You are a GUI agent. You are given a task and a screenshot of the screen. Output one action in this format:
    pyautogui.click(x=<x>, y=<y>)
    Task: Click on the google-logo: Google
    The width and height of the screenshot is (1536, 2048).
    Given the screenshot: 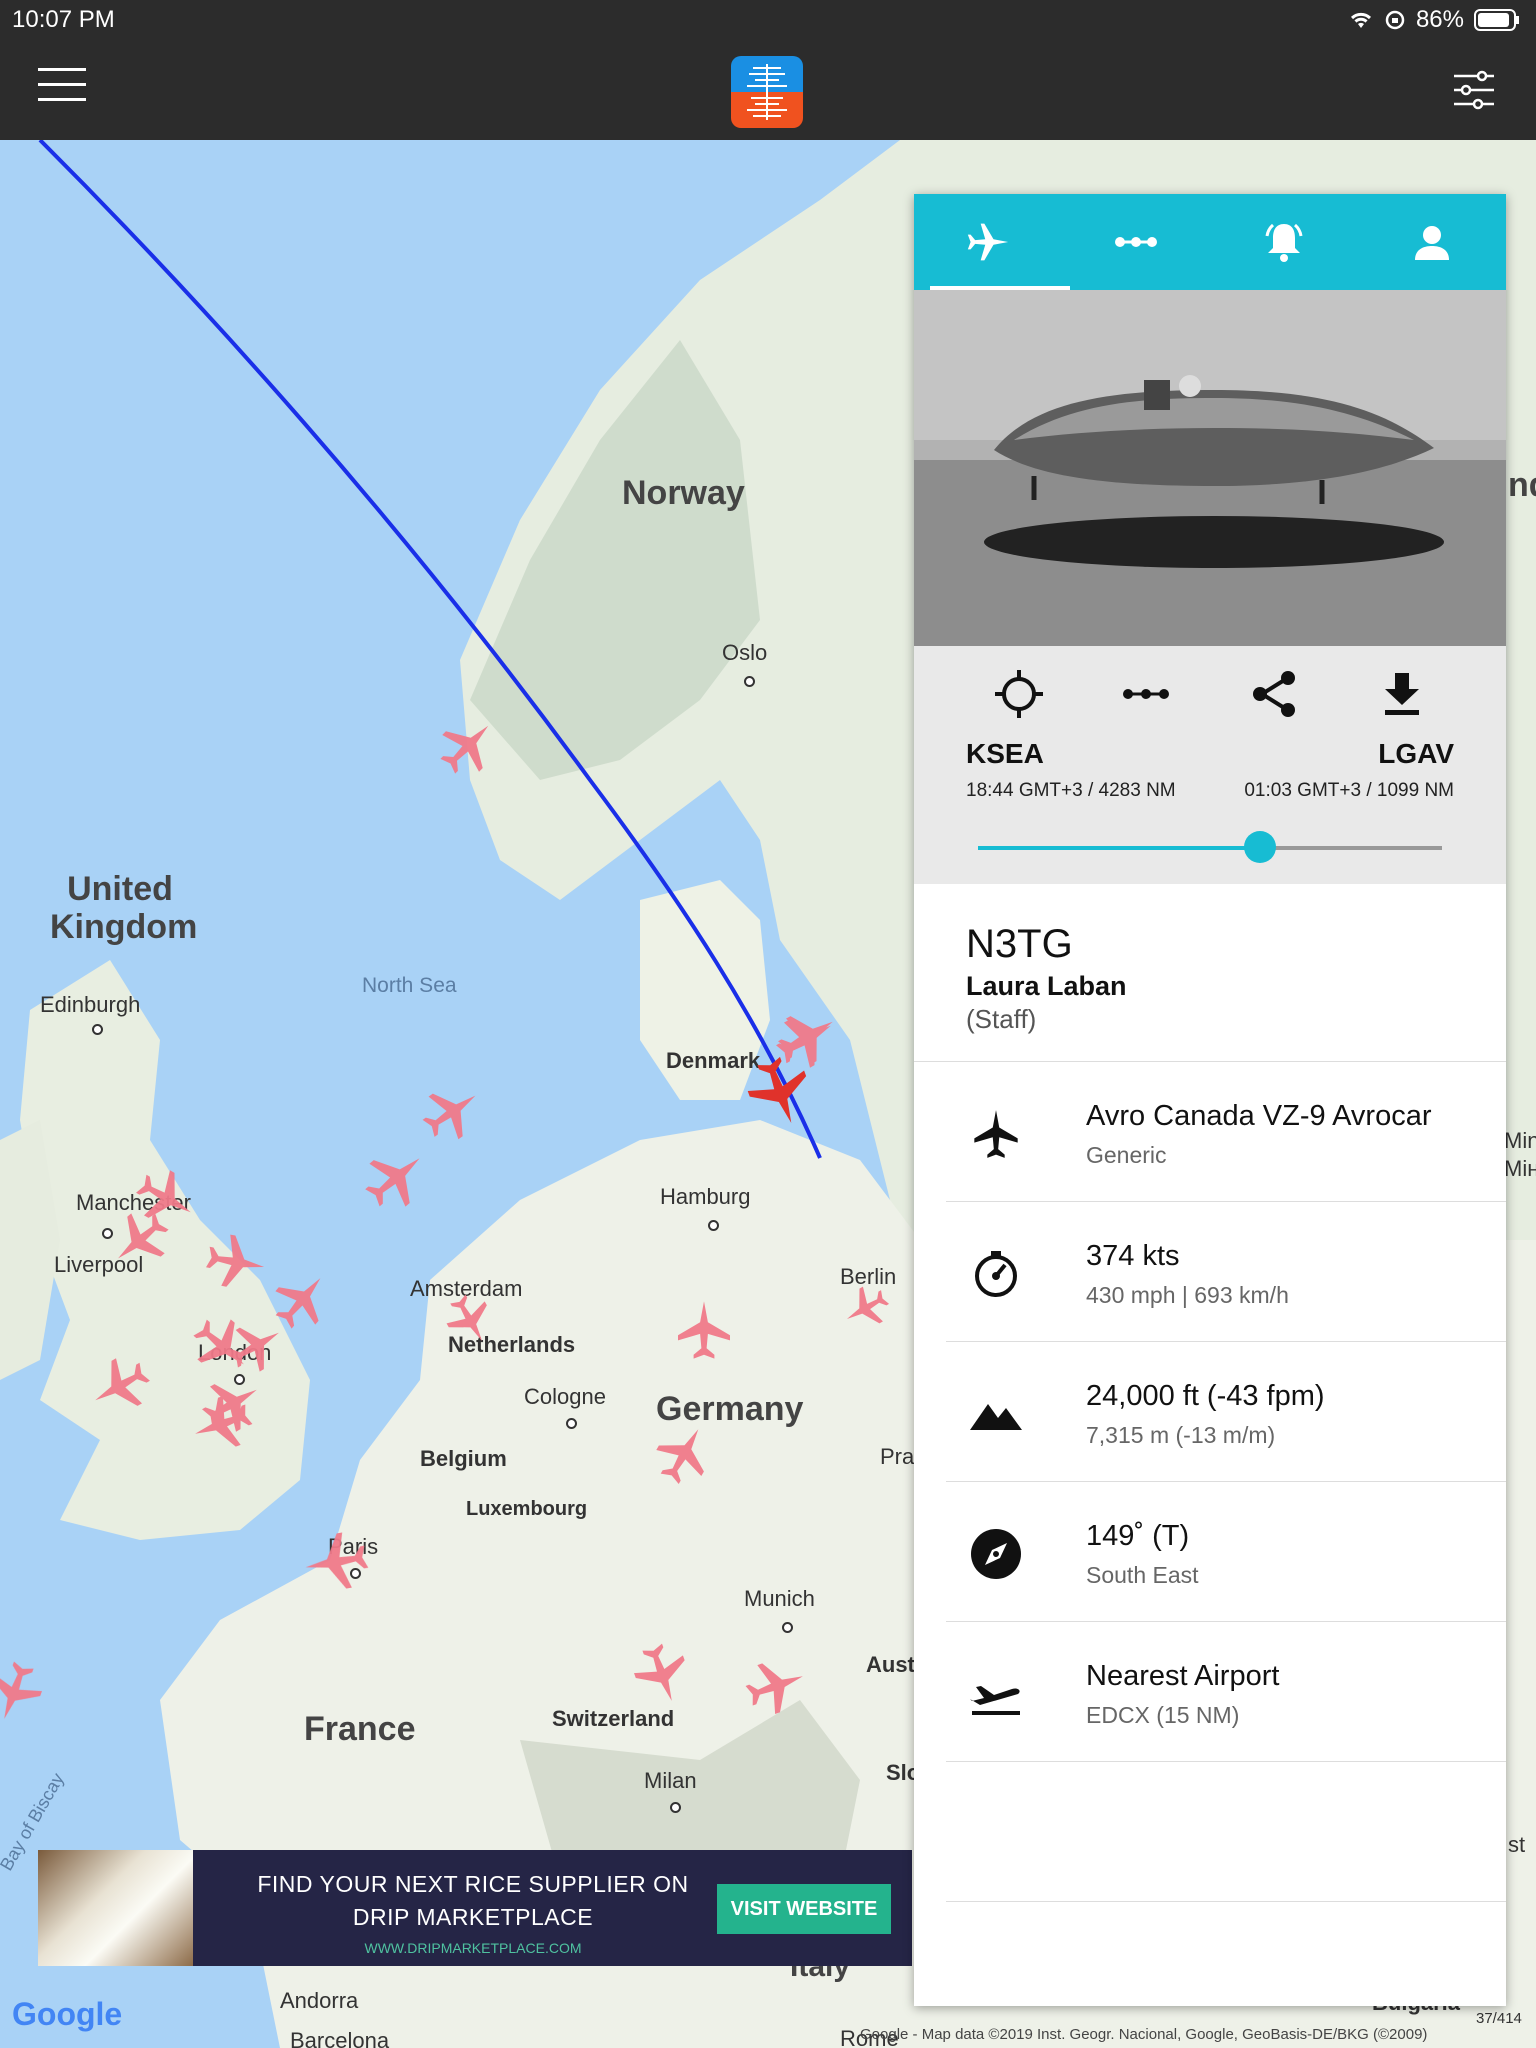 What is the action you would take?
    pyautogui.click(x=67, y=2014)
    